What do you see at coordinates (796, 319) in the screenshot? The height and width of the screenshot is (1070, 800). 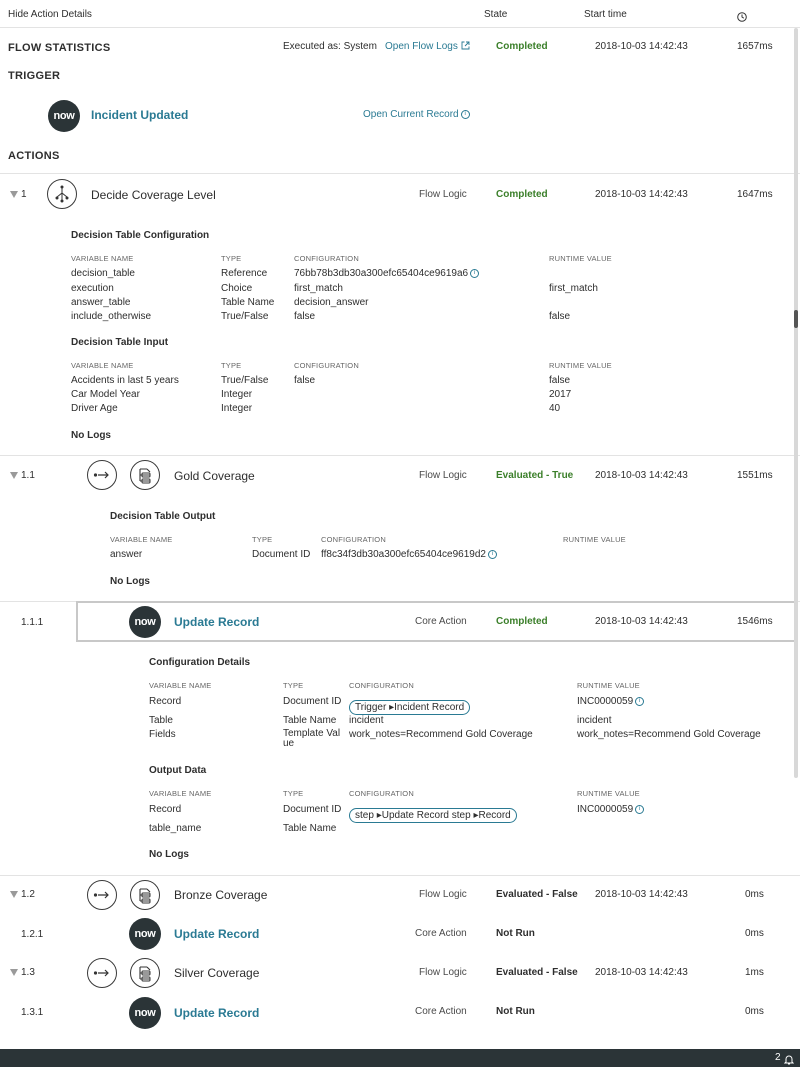 I see `scrollbar-thumb` at bounding box center [796, 319].